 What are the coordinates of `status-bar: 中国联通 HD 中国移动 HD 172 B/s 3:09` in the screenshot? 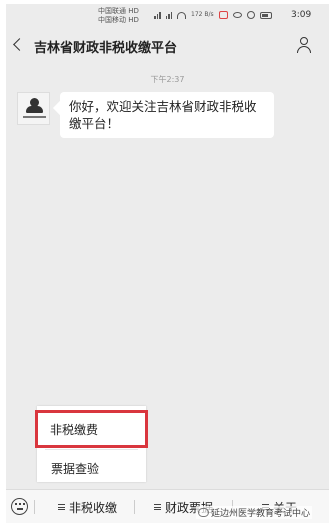 It's located at (167, 15).